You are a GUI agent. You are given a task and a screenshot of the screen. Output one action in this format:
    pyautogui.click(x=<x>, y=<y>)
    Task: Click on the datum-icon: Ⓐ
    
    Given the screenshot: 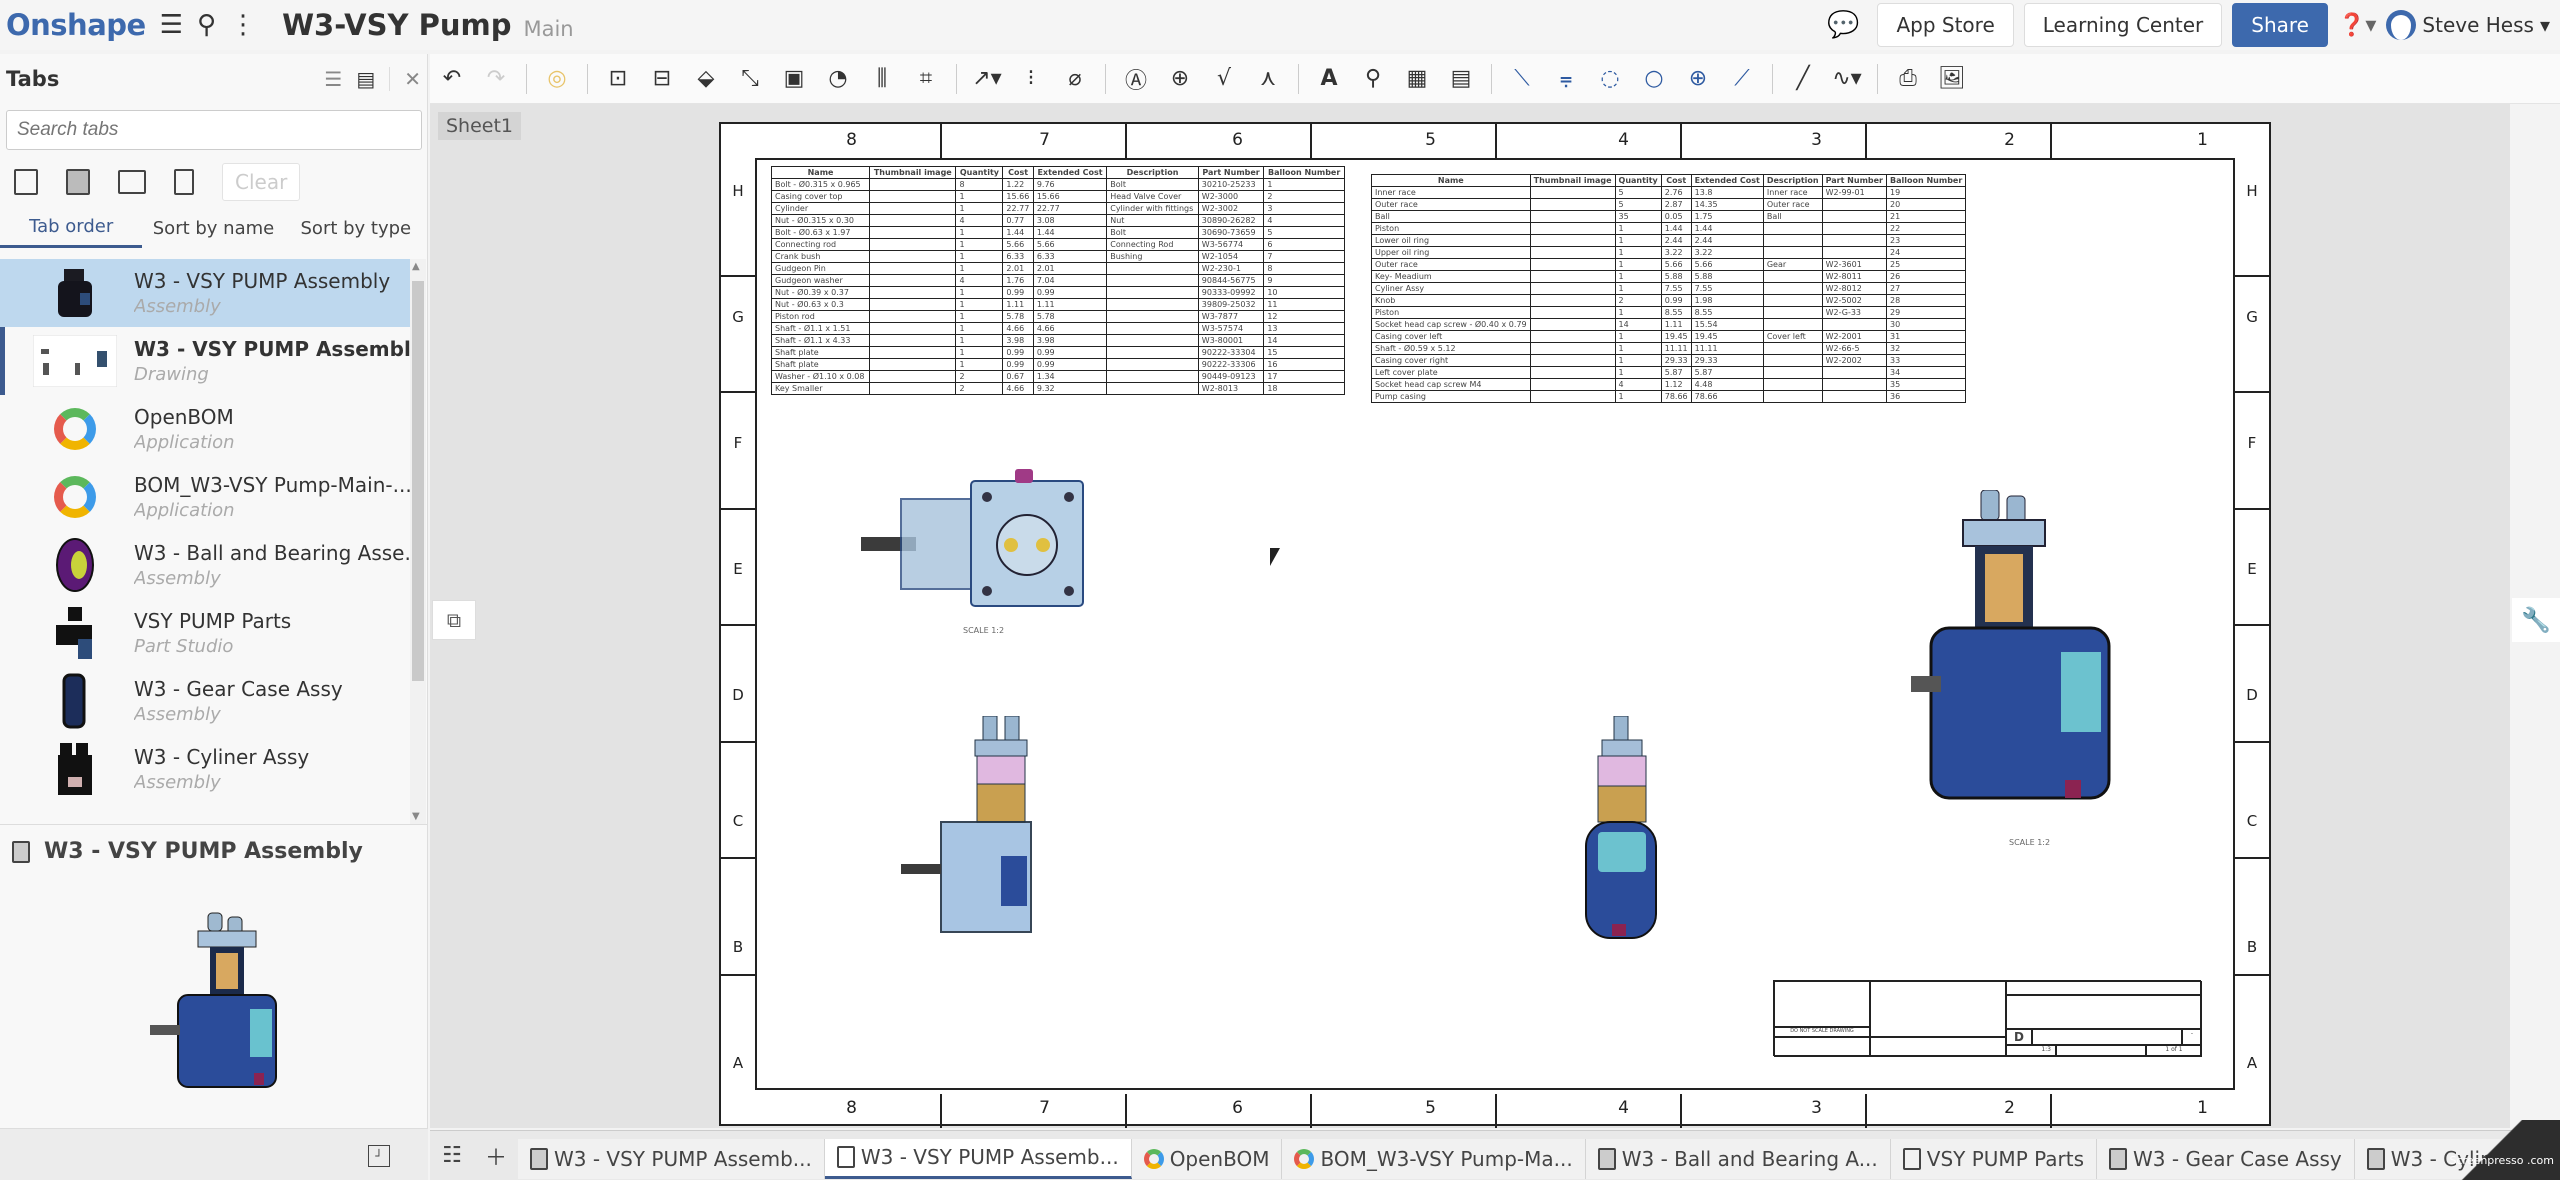 What is the action you would take?
    pyautogui.click(x=1136, y=79)
    